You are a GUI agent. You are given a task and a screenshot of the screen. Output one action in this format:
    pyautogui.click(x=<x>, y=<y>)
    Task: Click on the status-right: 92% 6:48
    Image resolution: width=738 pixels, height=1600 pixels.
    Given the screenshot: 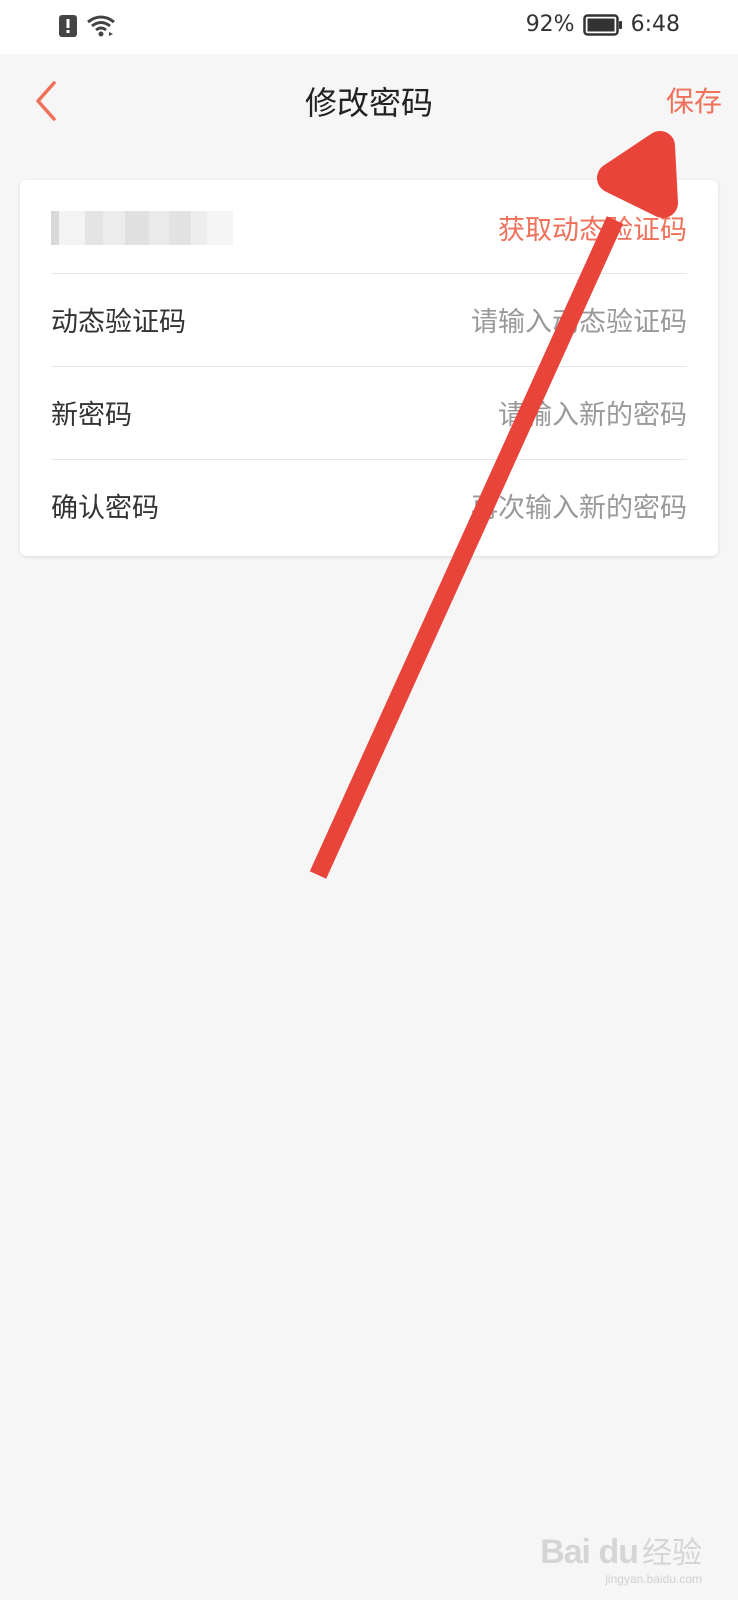 What is the action you would take?
    pyautogui.click(x=603, y=24)
    